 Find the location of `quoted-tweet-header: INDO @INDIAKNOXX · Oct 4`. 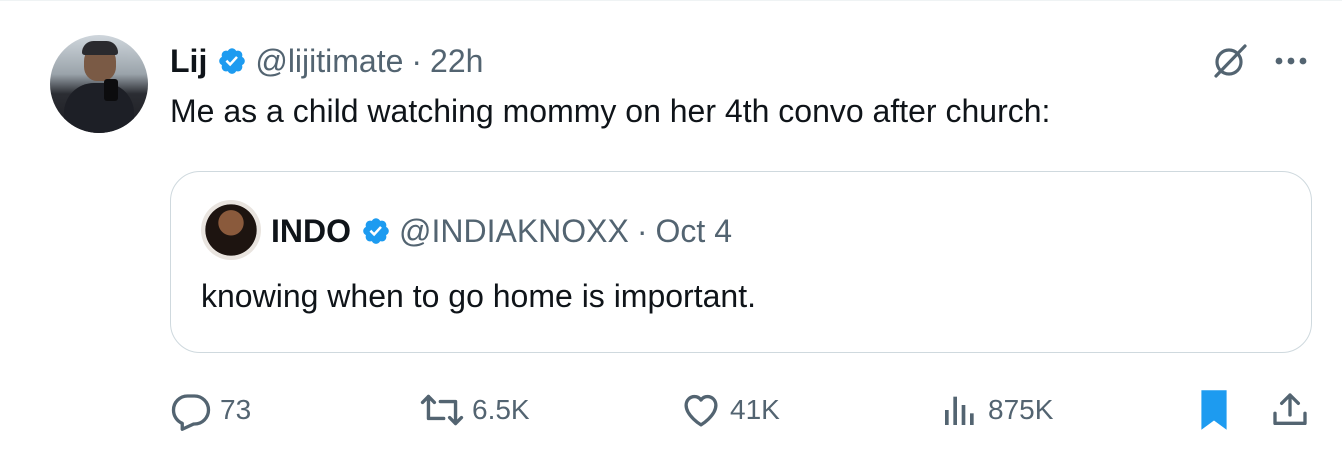

quoted-tweet-header: INDO @INDIAKNOXX · Oct 4 is located at coordinates (501, 231).